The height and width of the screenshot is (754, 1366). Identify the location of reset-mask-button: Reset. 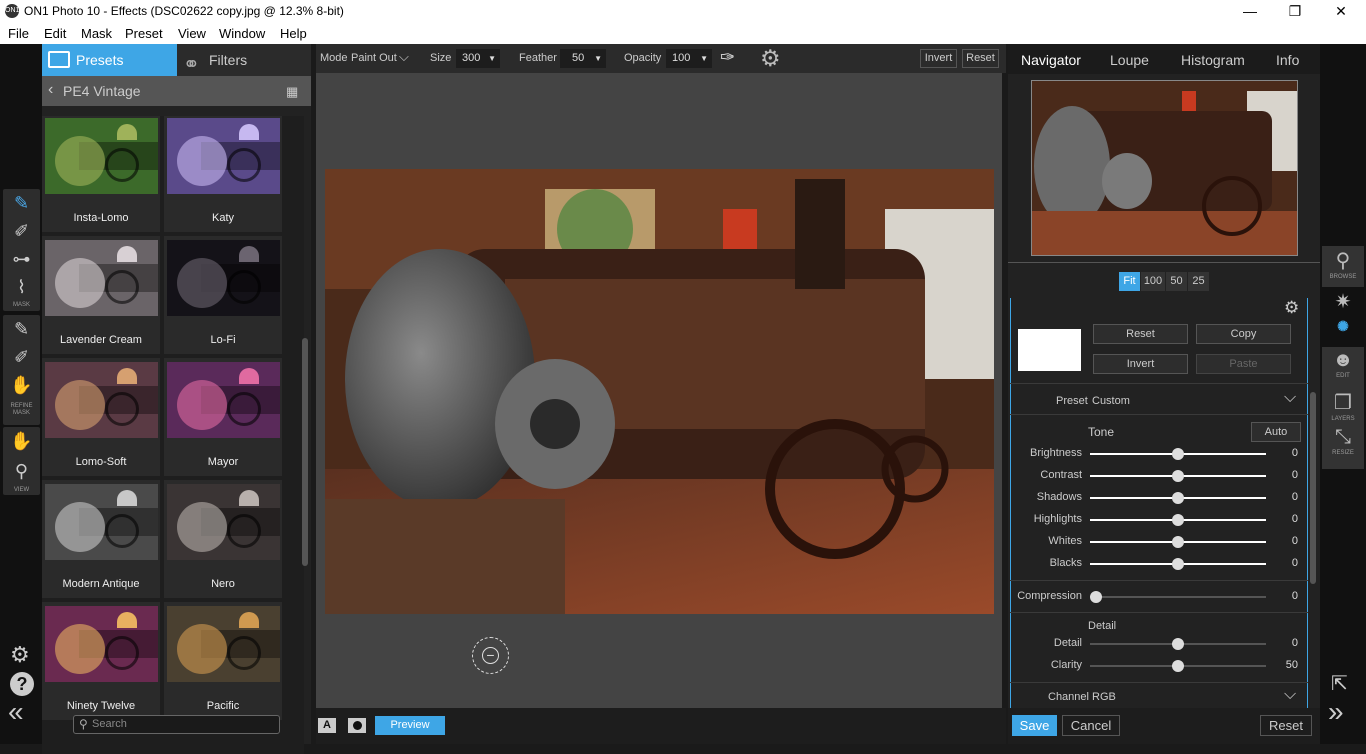
(980, 58).